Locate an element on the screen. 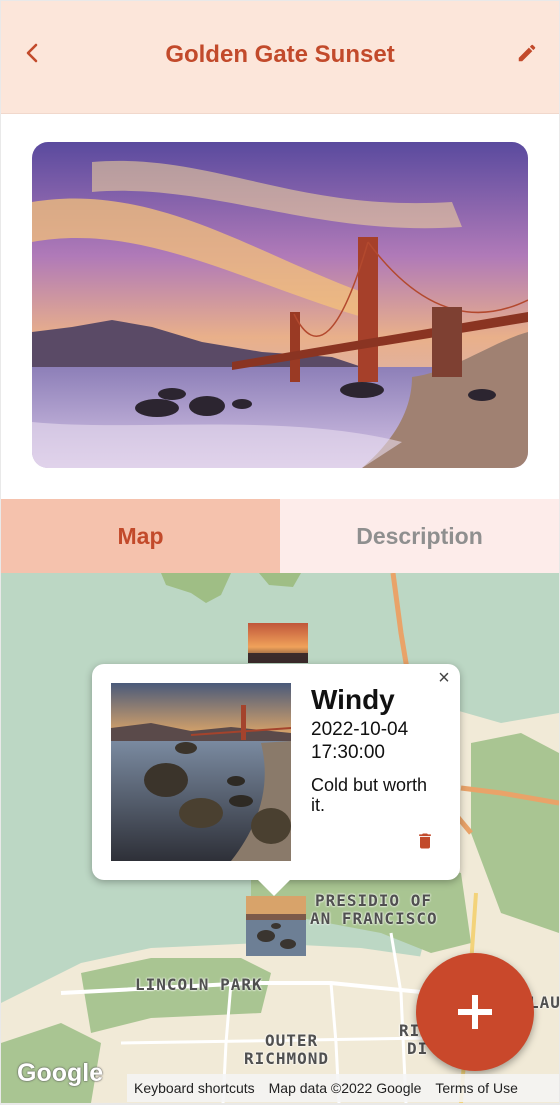 The height and width of the screenshot is (1105, 560). map-label-outer-richmond-2: RICHMOND is located at coordinates (287, 1058).